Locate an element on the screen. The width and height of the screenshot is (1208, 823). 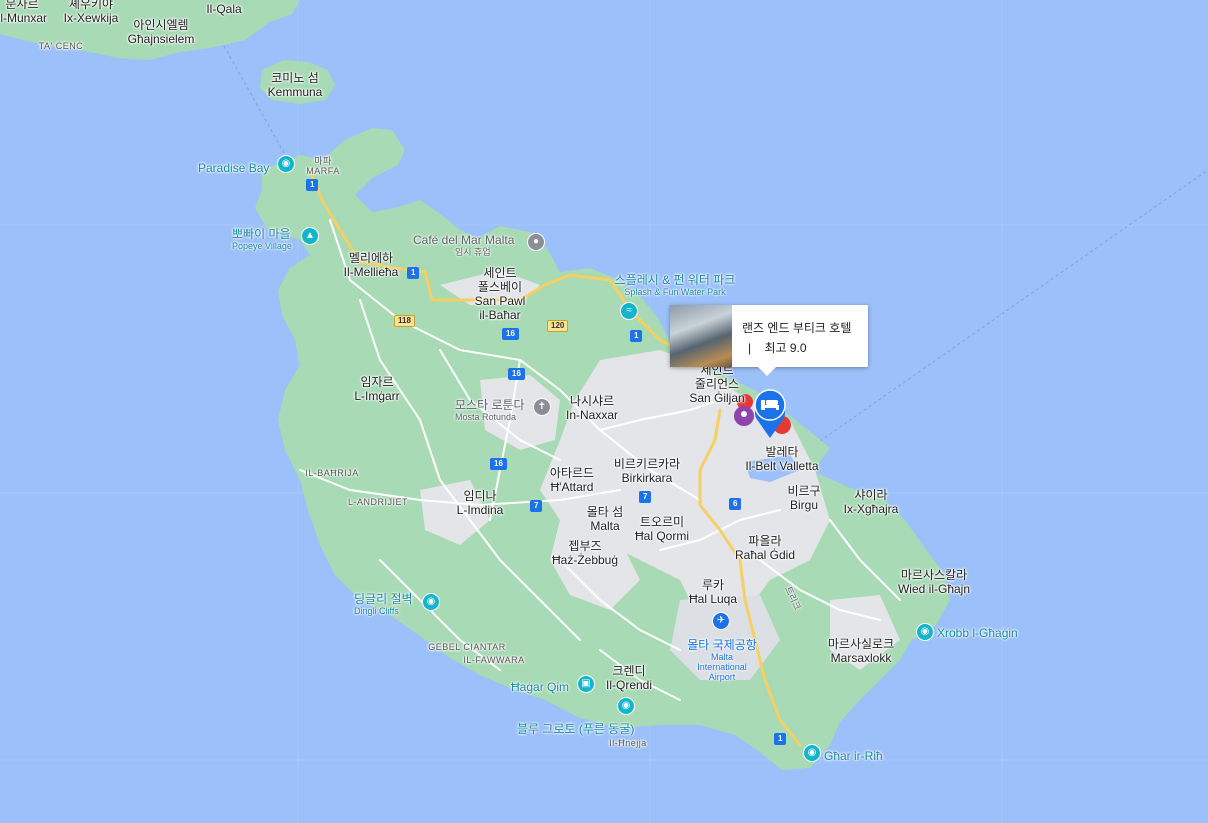
place-mgarr: 임자르 L-Imġarr is located at coordinates (377, 389).